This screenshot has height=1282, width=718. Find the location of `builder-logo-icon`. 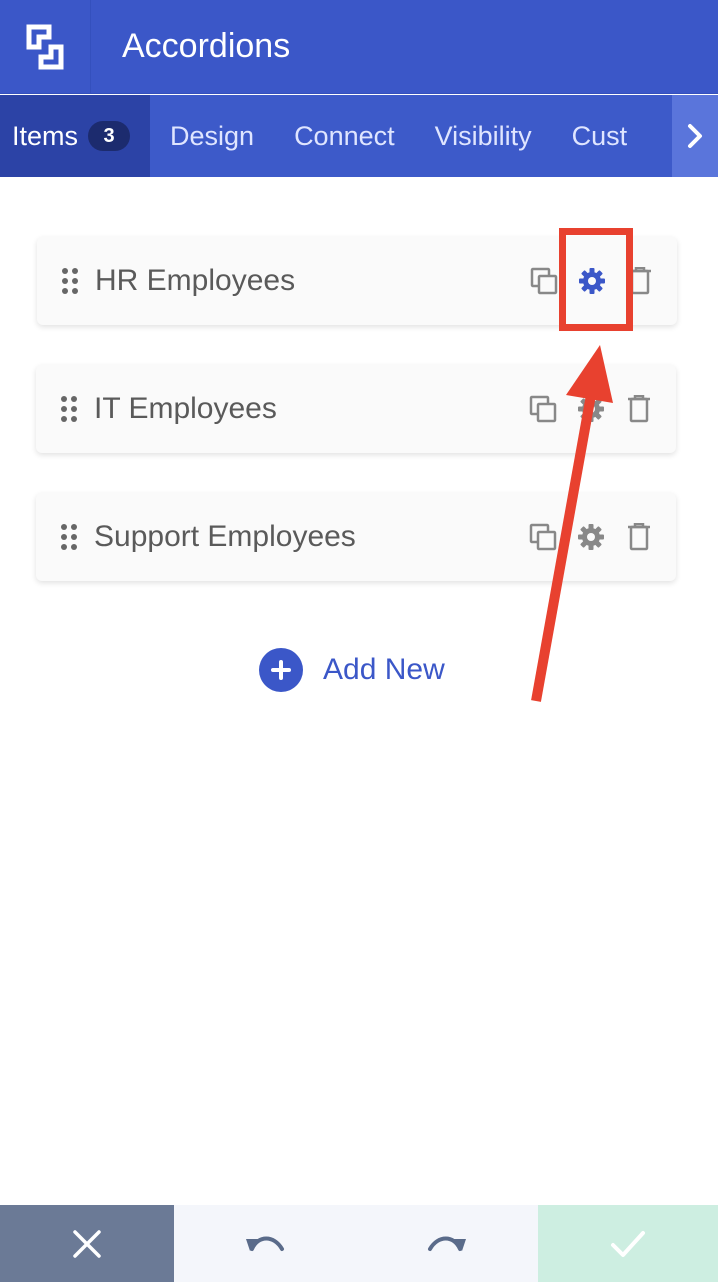

builder-logo-icon is located at coordinates (45, 46).